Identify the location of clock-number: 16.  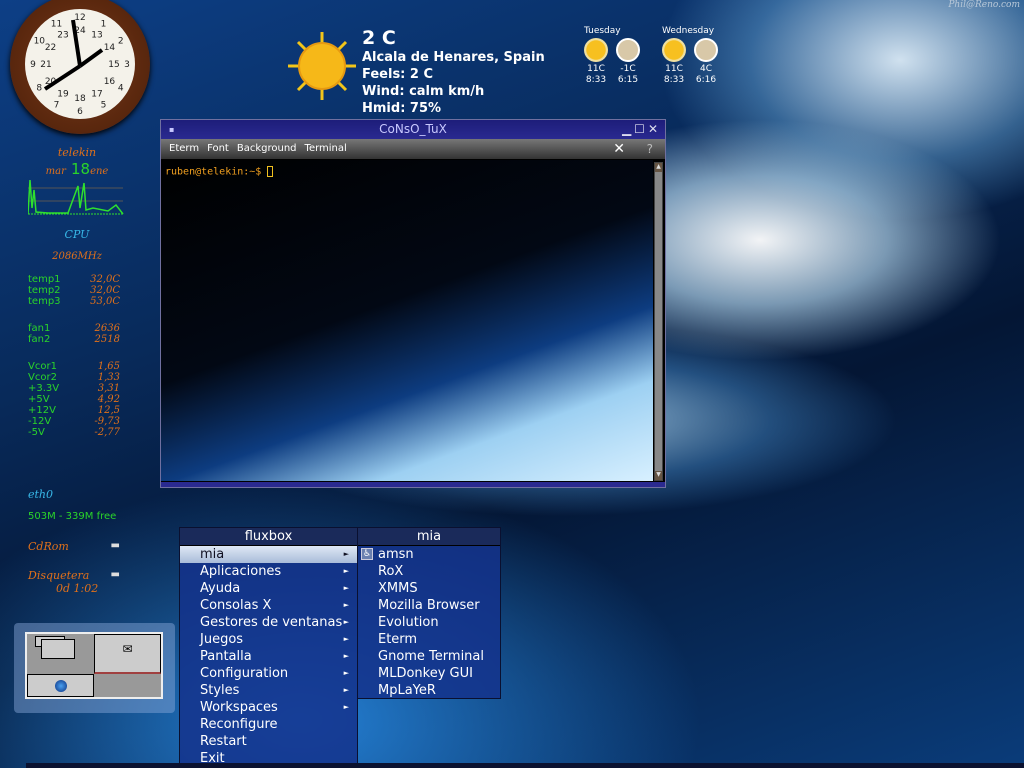
(110, 82).